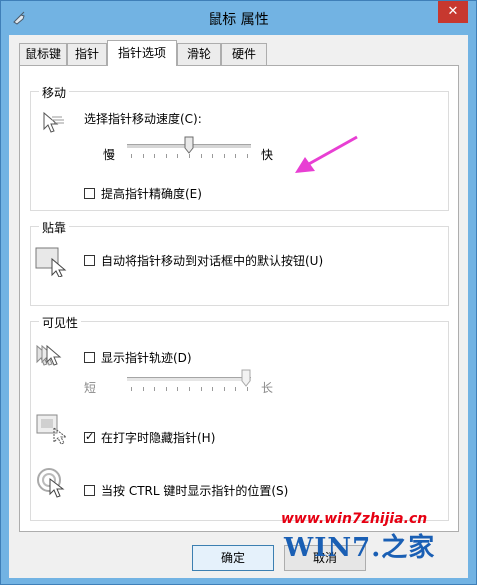  I want to click on speed-label: 选择指针移动速度(C):, so click(143, 119).